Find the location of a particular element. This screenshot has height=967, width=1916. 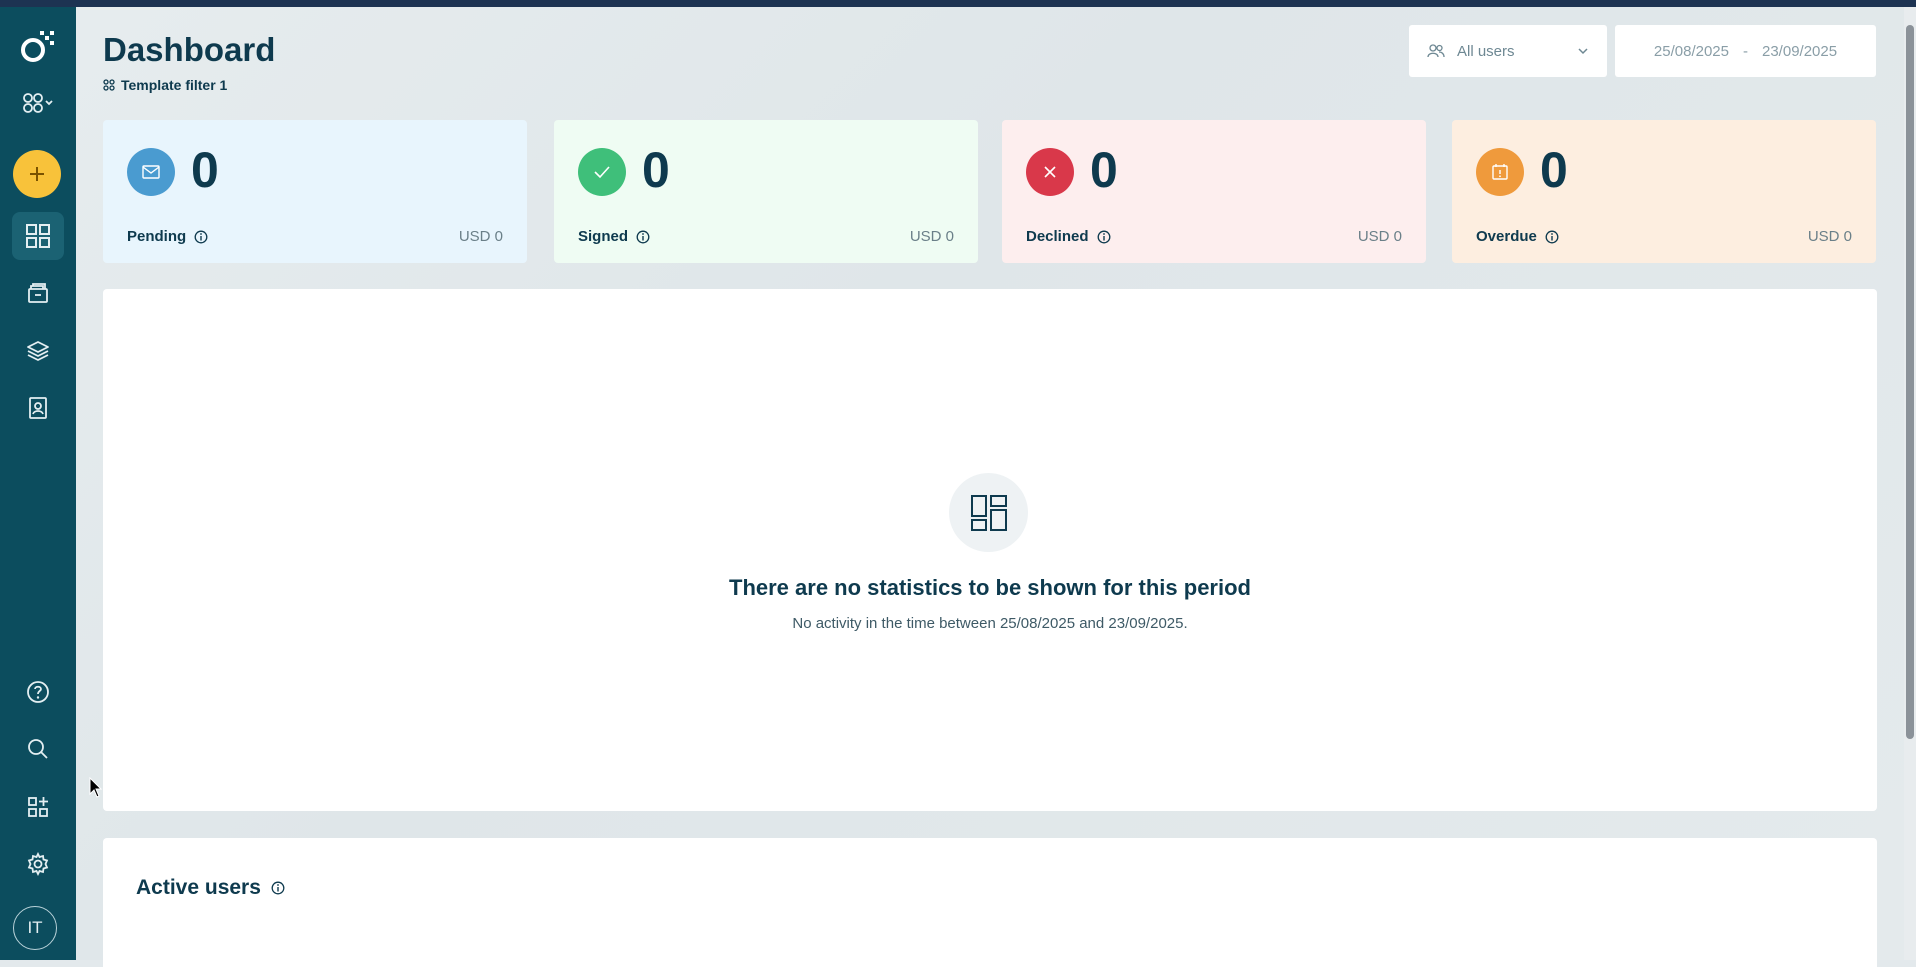

stat-label-wrap: Signed is located at coordinates (614, 236).